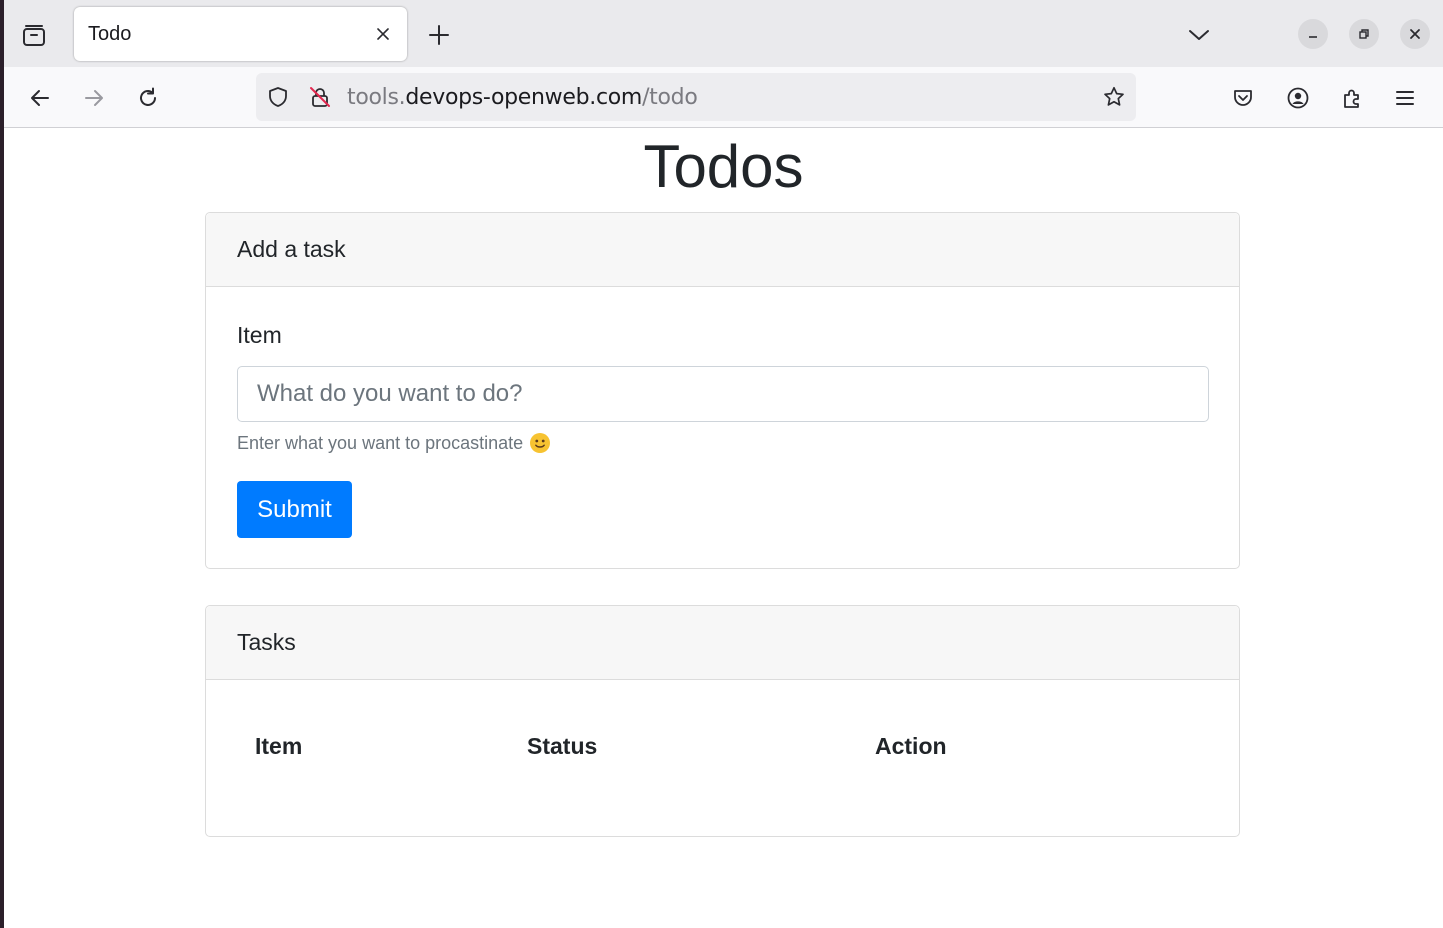 Image resolution: width=1443 pixels, height=928 pixels. I want to click on column-header-item: Item, so click(279, 745).